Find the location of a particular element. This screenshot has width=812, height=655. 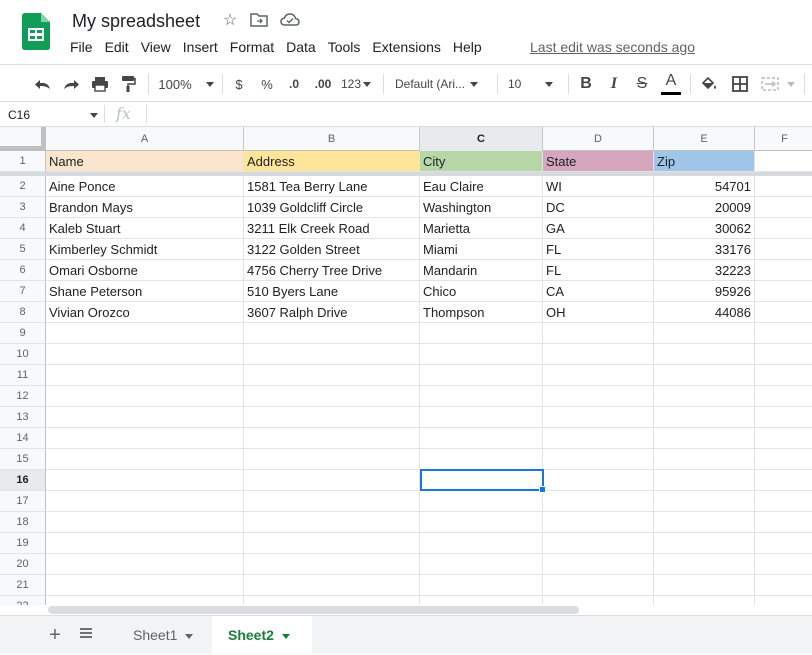

cell: 30062 is located at coordinates (704, 228).